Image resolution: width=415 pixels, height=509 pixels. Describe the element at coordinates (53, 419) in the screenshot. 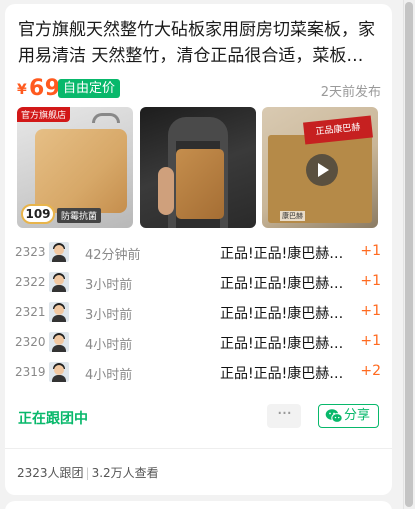

I see `group-status: 正在跟团中` at that location.